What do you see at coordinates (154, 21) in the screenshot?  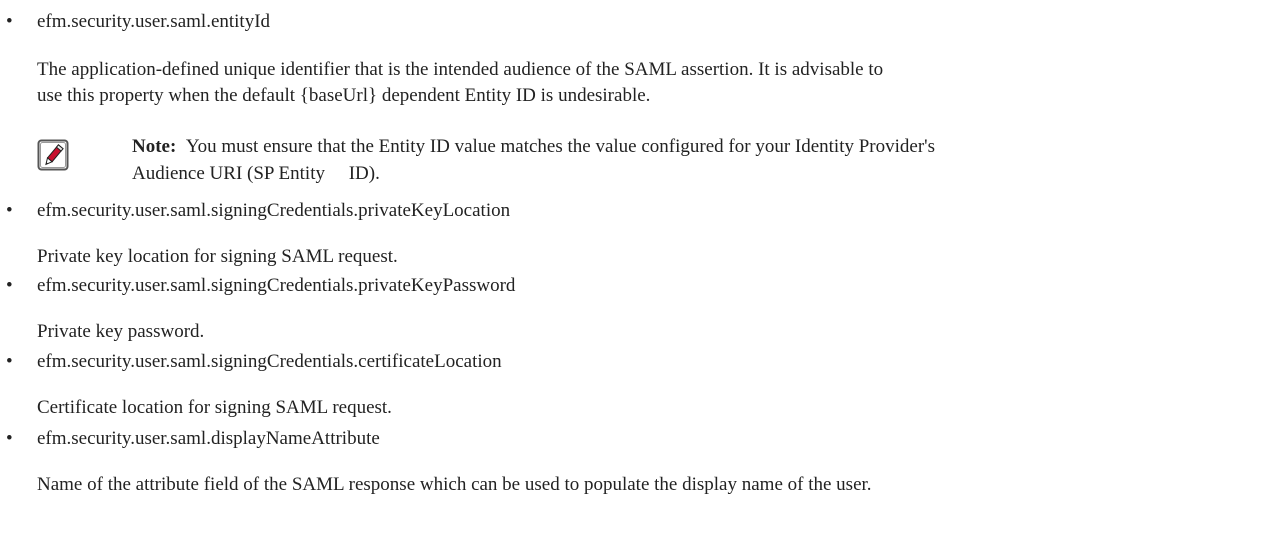 I see `property-name: efm.security.user.saml.entityId` at bounding box center [154, 21].